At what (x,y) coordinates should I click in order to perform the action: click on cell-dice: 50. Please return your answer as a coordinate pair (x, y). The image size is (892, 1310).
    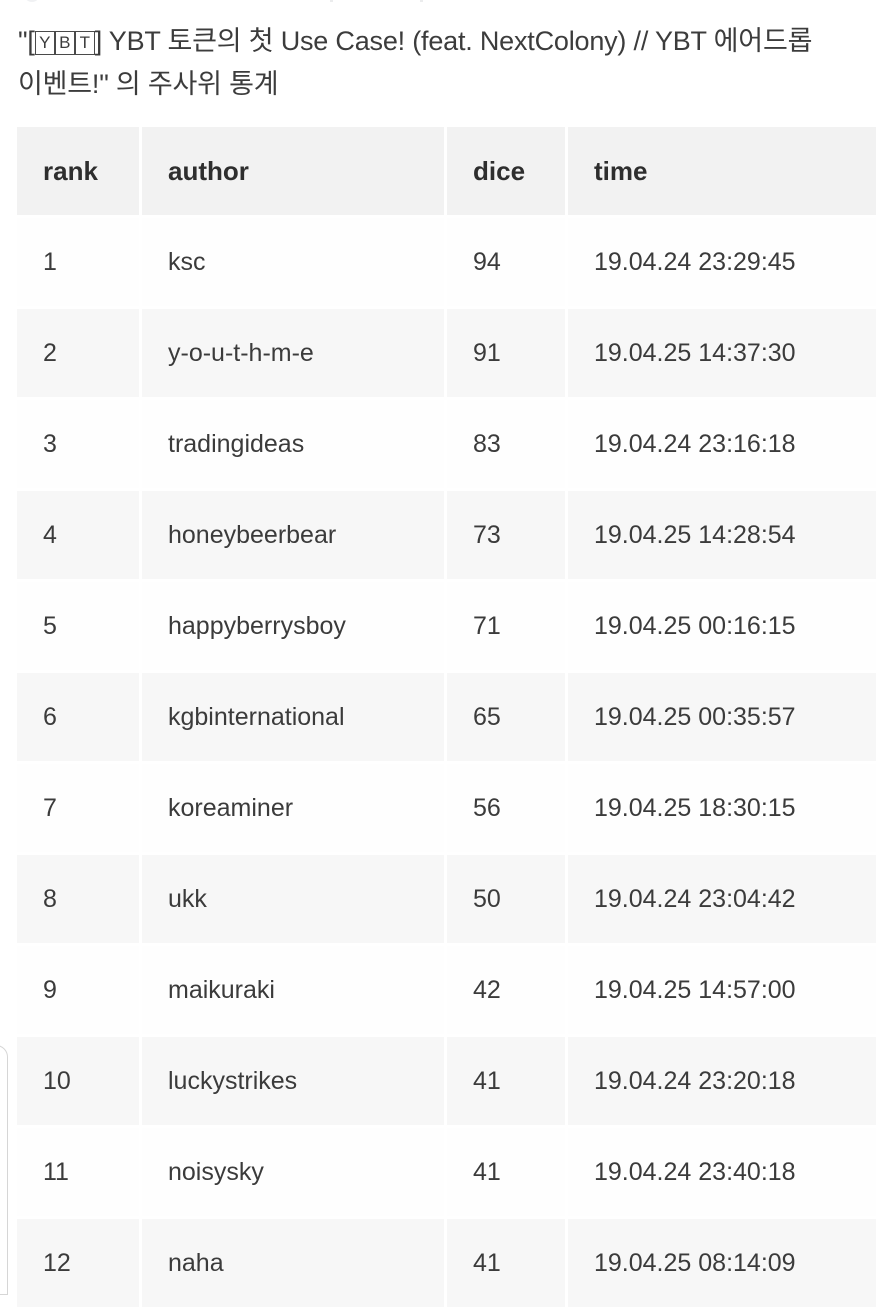
    Looking at the image, I should click on (506, 899).